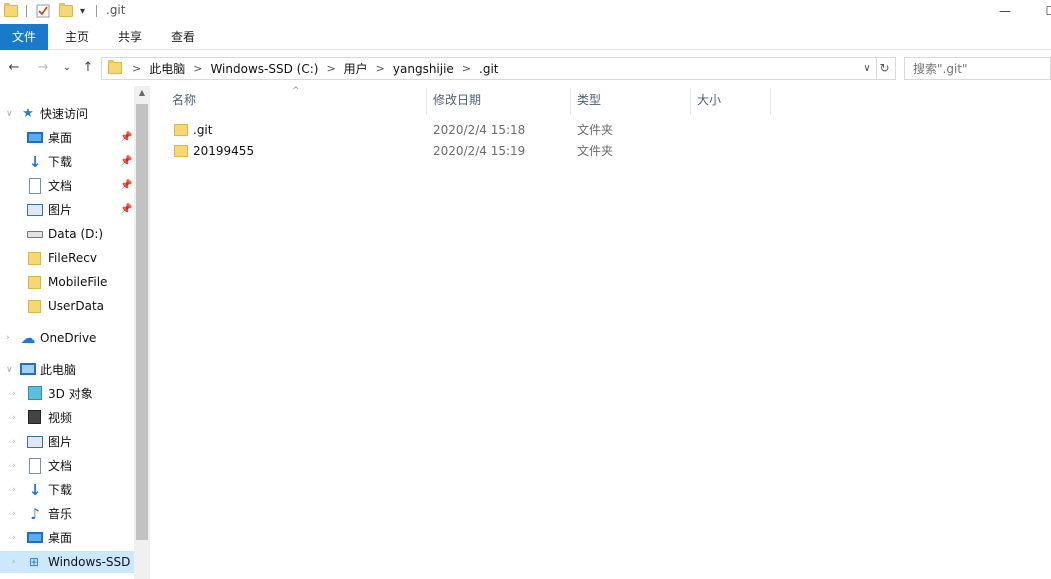 This screenshot has width=1051, height=579. Describe the element at coordinates (35, 186) in the screenshot. I see `document-icon` at that location.